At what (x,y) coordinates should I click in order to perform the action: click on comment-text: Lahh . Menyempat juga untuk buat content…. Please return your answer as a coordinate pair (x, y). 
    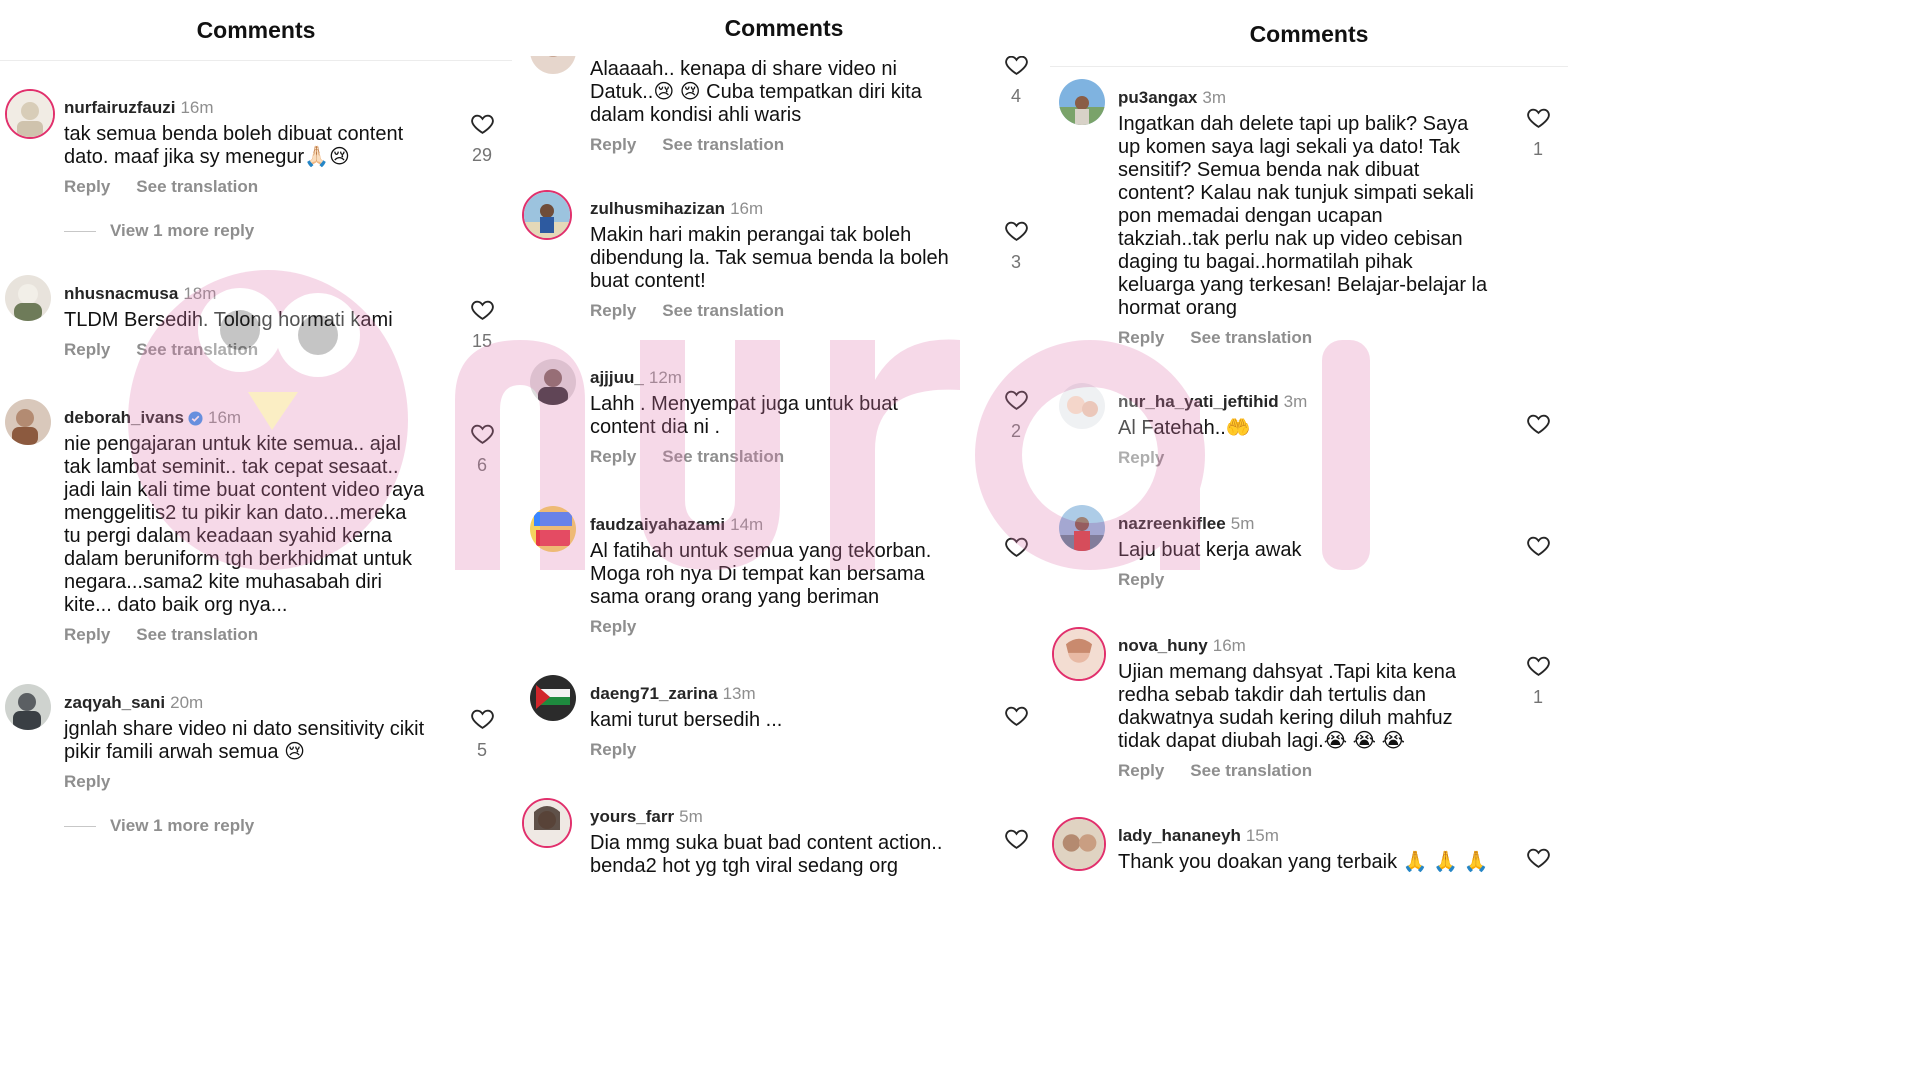
    Looking at the image, I should click on (744, 415).